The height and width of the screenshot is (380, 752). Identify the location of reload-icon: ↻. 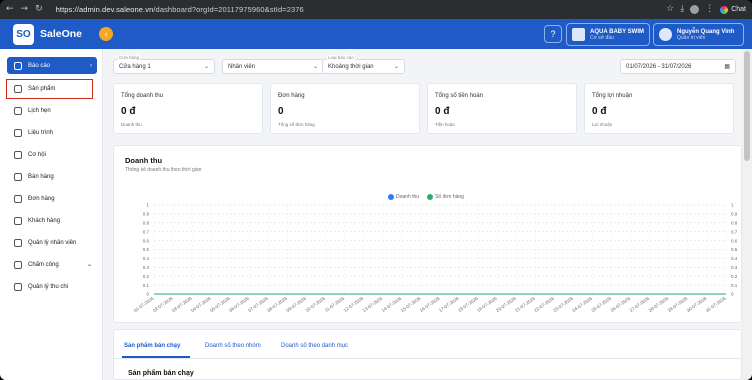
(39, 9).